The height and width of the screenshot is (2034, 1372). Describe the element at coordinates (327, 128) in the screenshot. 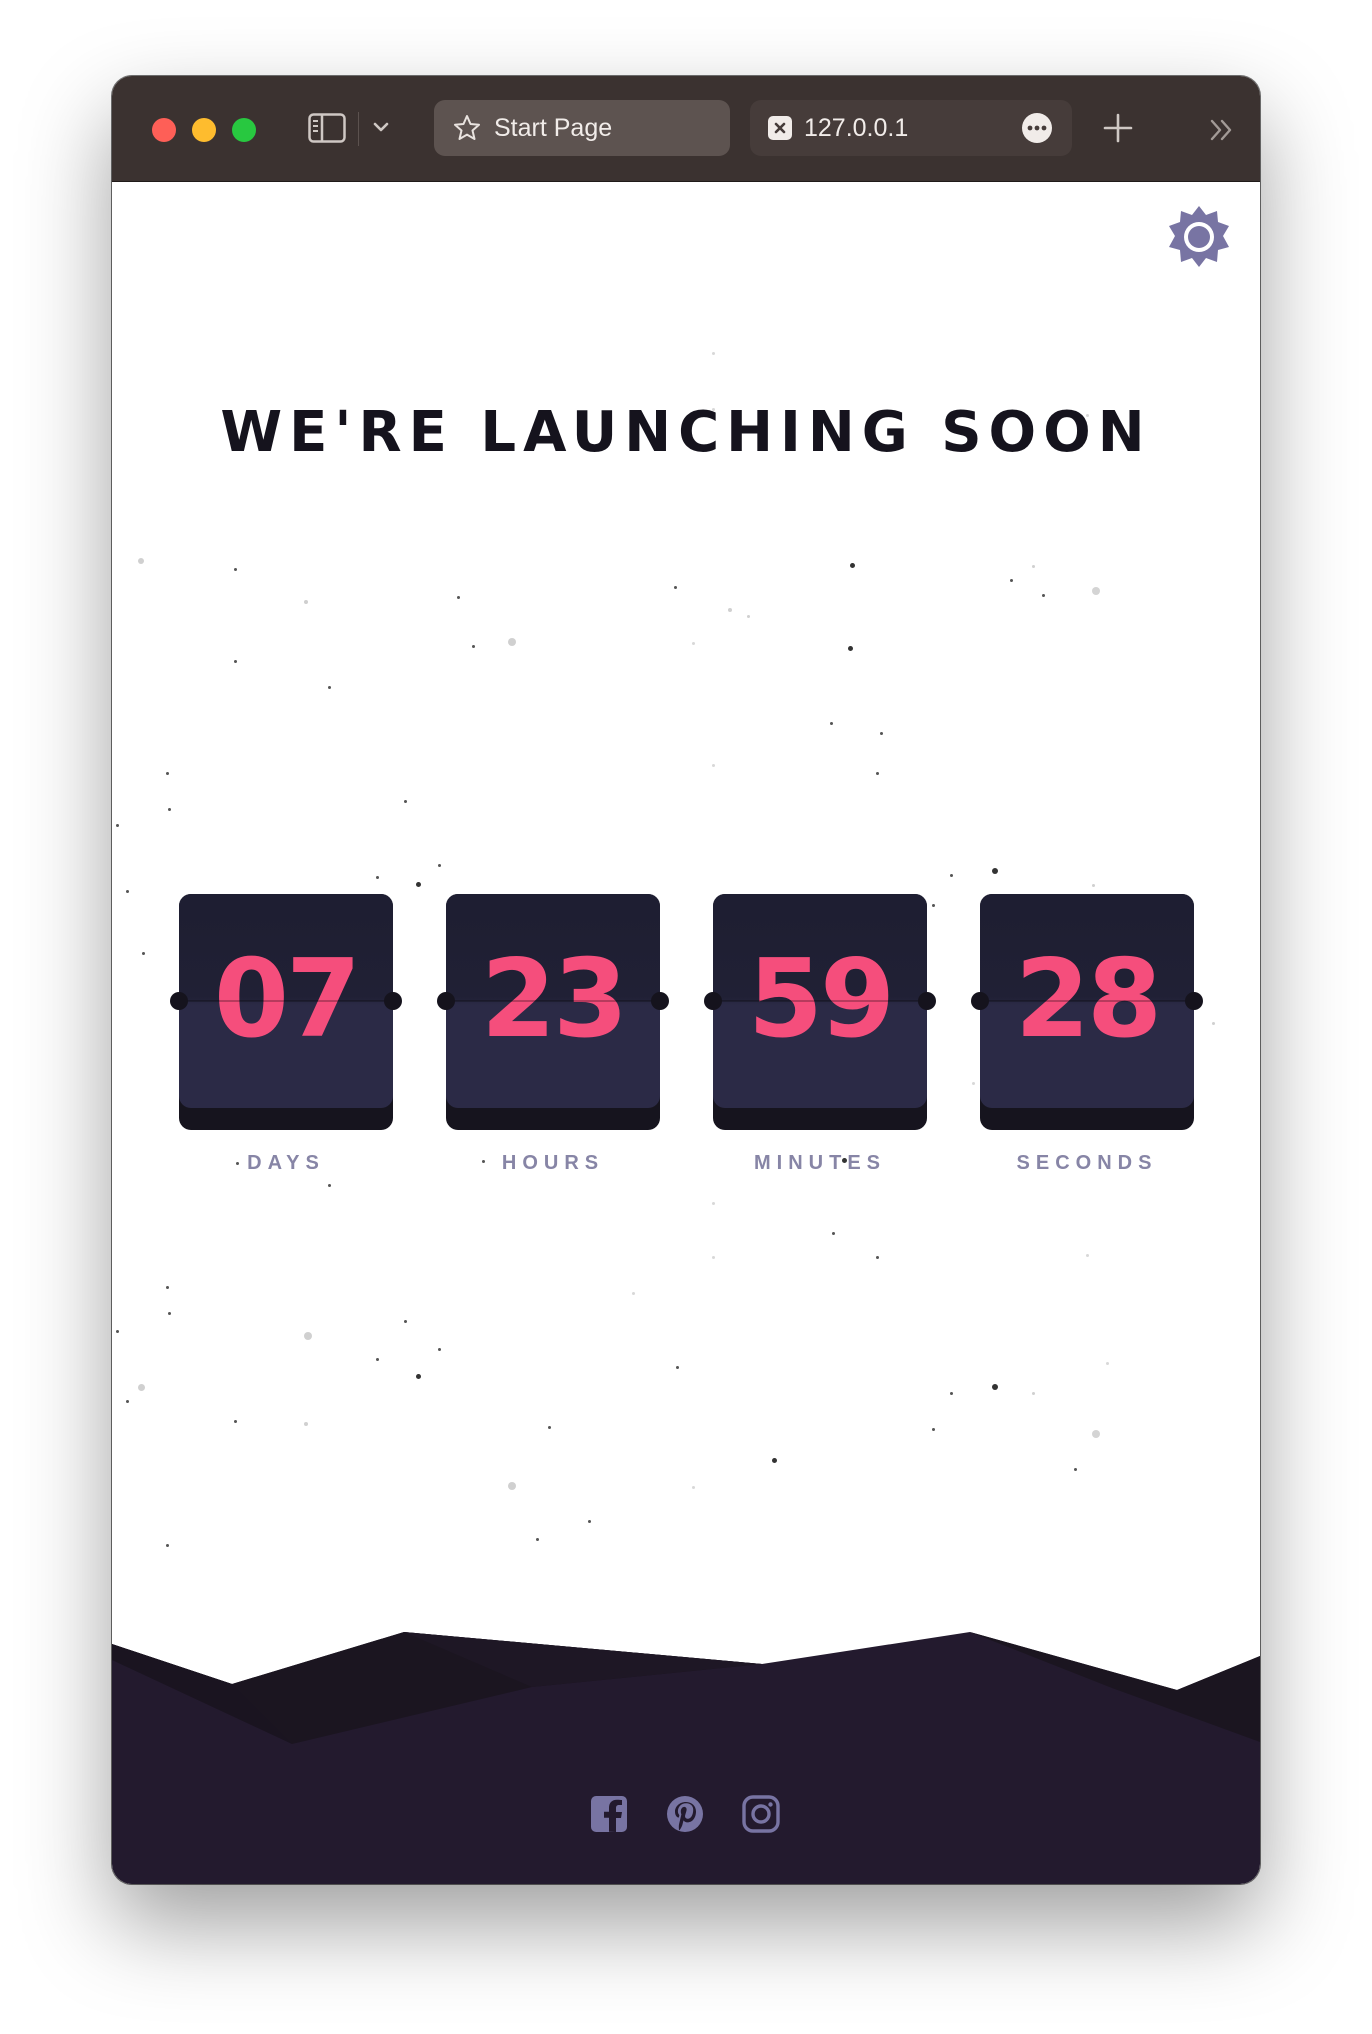

I see `sidebar-toggle-icon` at that location.